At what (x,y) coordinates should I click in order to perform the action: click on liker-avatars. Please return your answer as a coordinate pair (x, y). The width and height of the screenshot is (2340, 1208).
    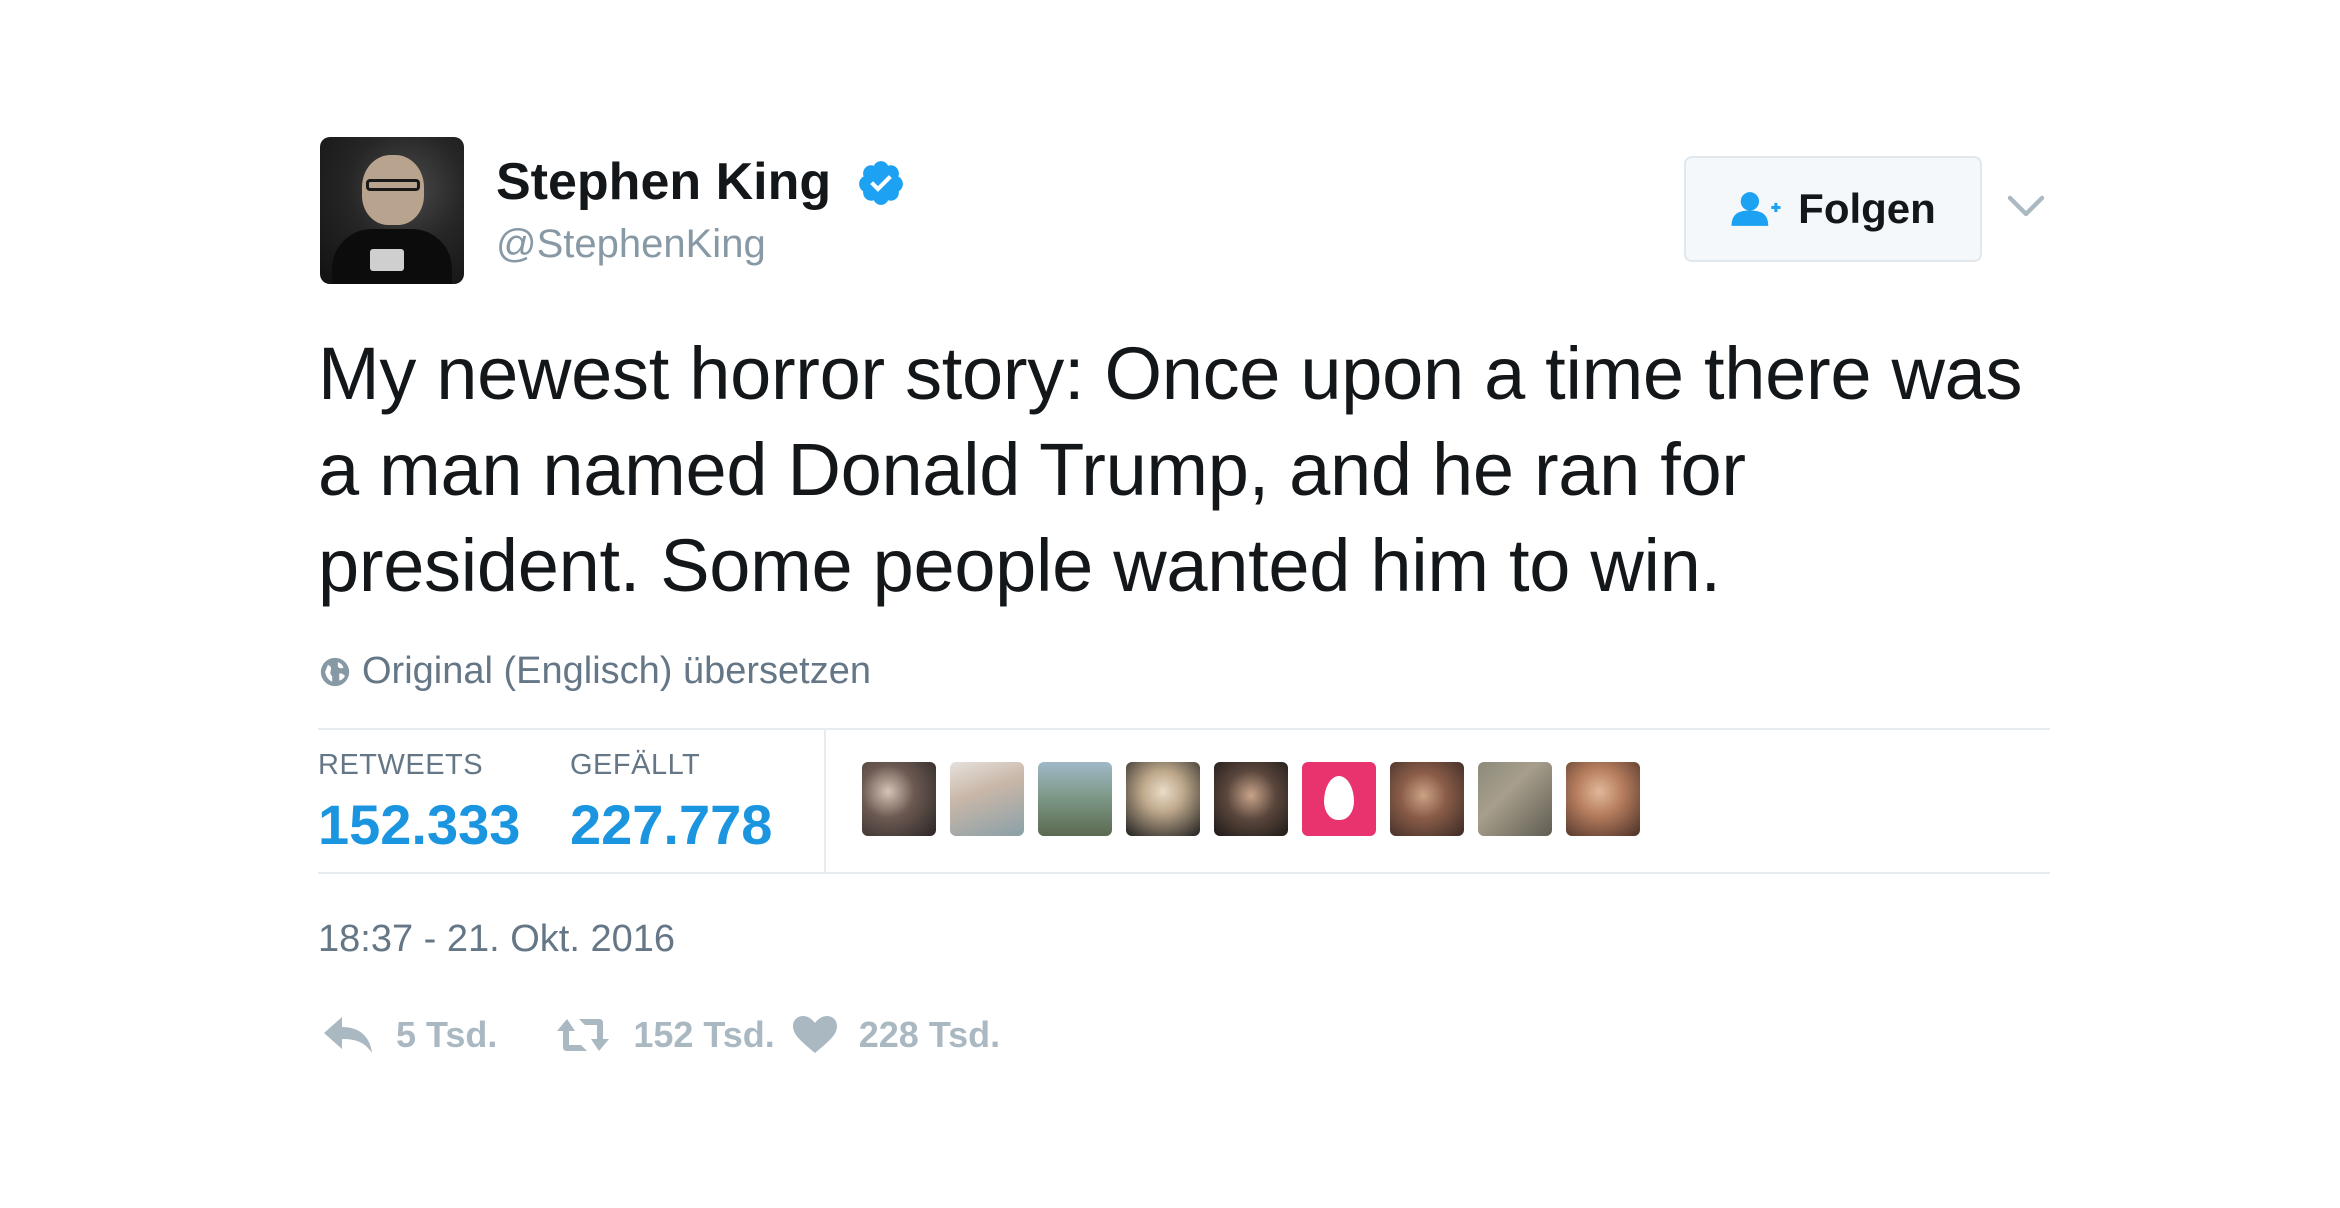
    Looking at the image, I should click on (1251, 799).